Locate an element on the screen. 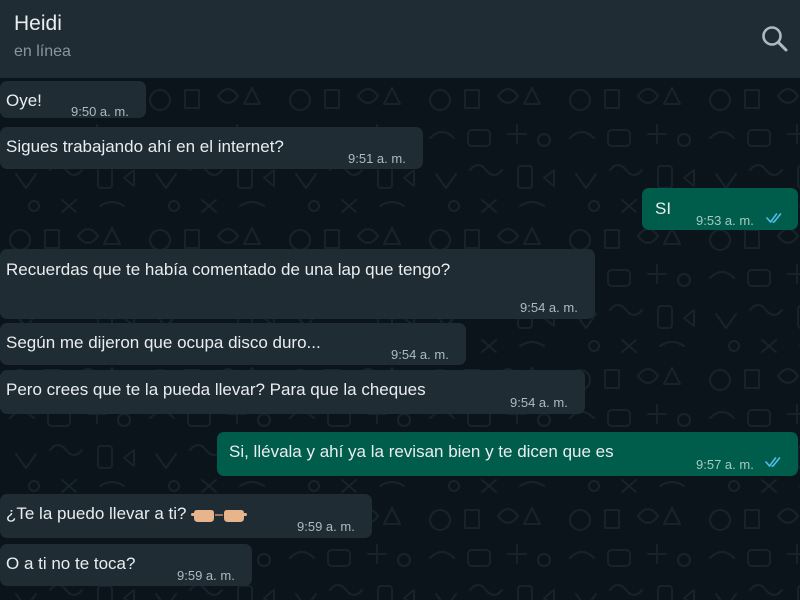 The width and height of the screenshot is (800, 600). message-bubble-incoming: O a ti no te toca? 9:59 a. m. is located at coordinates (126, 565).